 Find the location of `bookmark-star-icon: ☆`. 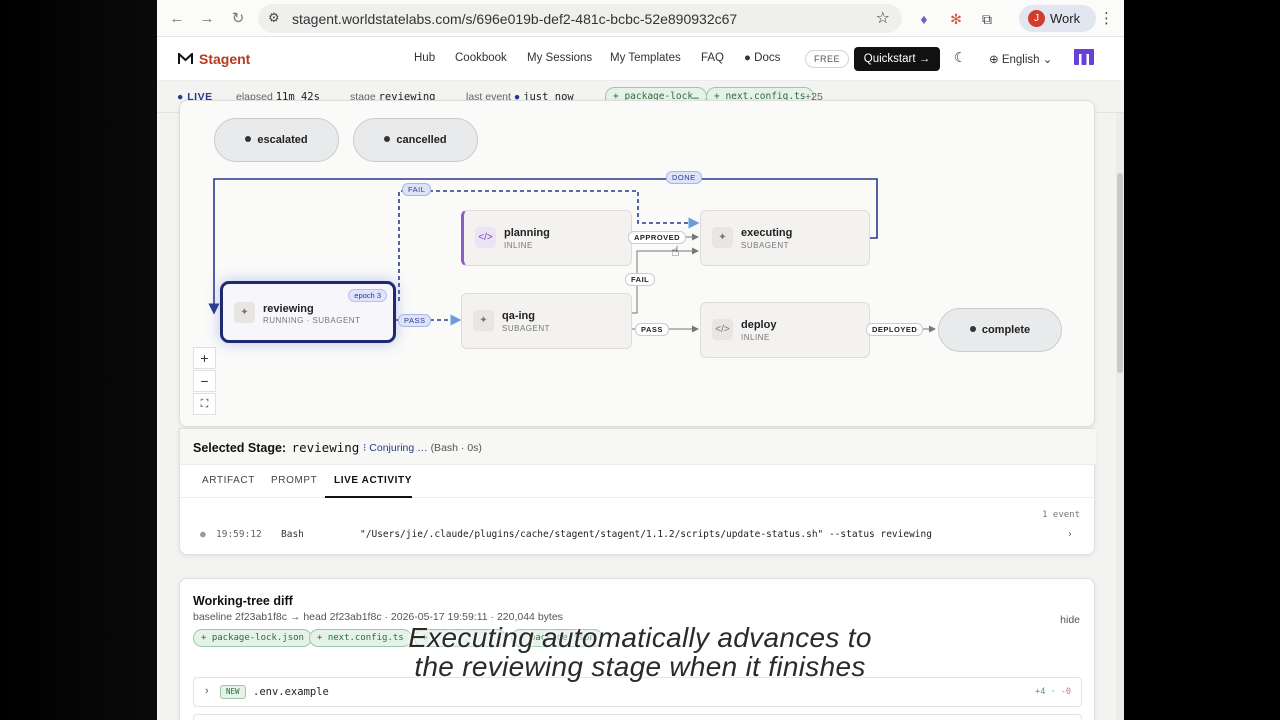

bookmark-star-icon: ☆ is located at coordinates (883, 18).